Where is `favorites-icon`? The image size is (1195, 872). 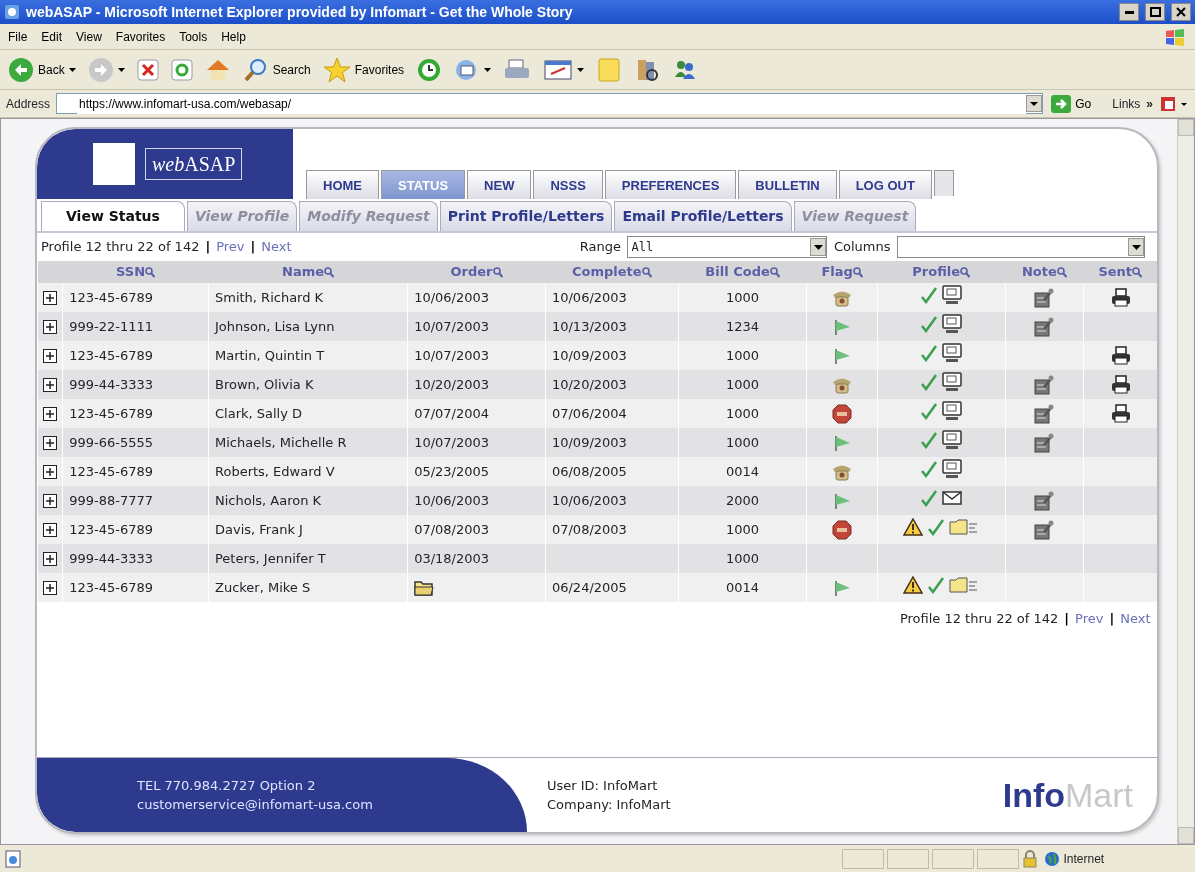
favorites-icon is located at coordinates (336, 69).